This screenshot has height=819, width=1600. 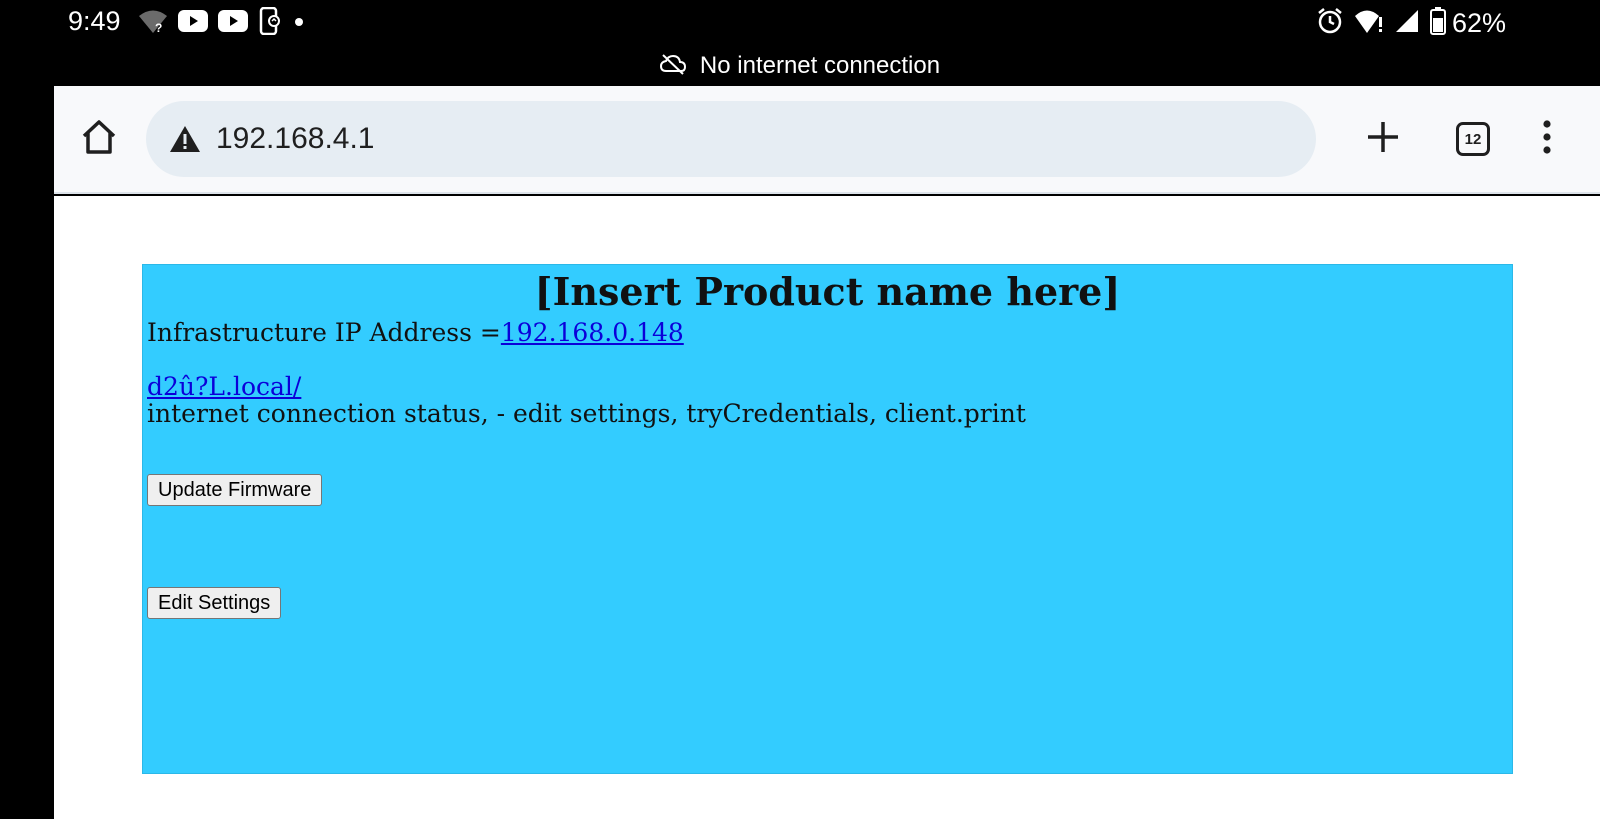 What do you see at coordinates (295, 139) in the screenshot?
I see `url-text: 192.168.4.1` at bounding box center [295, 139].